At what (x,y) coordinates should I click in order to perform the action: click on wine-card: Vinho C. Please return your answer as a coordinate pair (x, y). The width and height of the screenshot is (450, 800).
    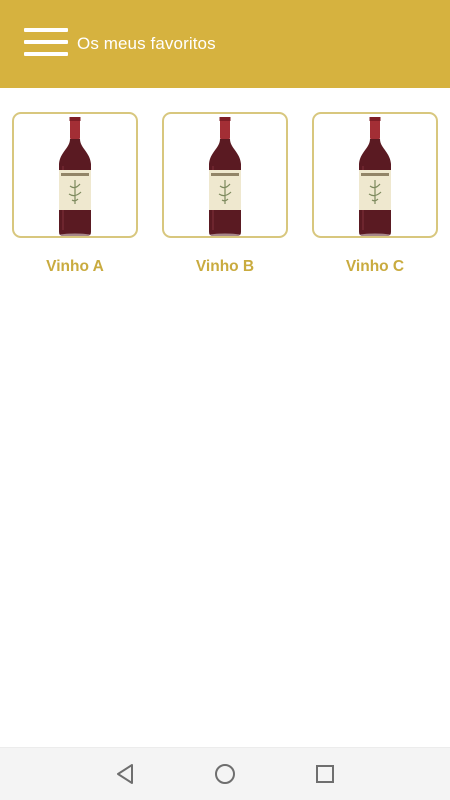
    Looking at the image, I should click on (375, 193).